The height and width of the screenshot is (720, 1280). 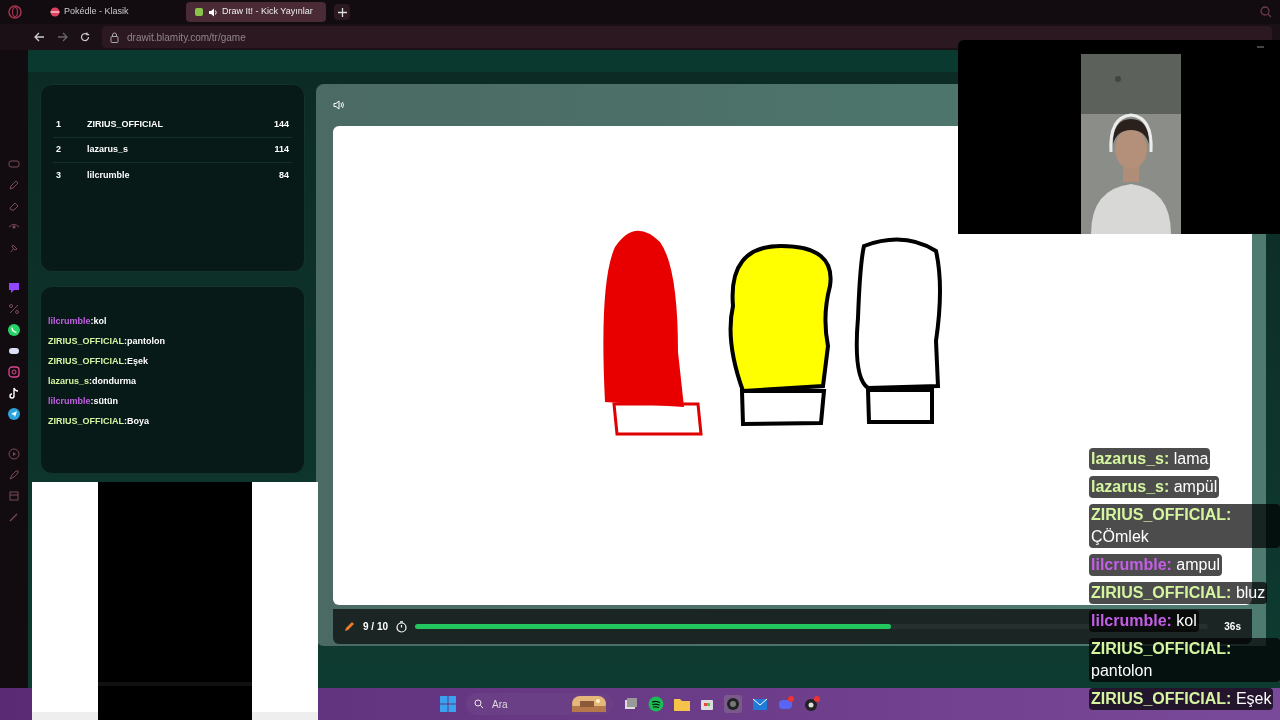 What do you see at coordinates (376, 627) in the screenshot?
I see `round-counter: 9 / 10` at bounding box center [376, 627].